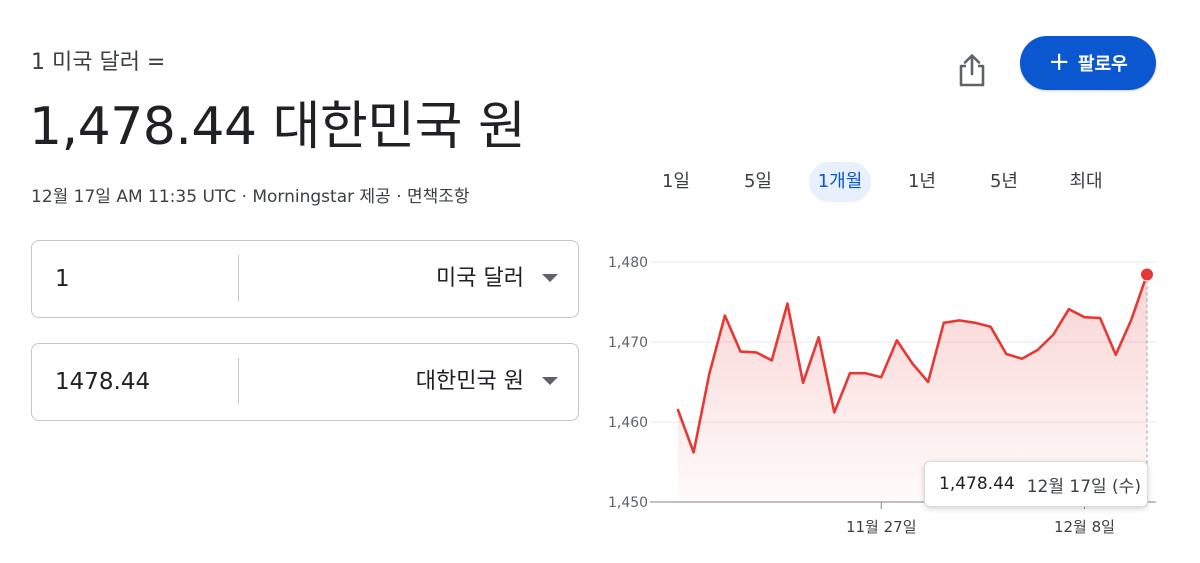 The width and height of the screenshot is (1200, 563). Describe the element at coordinates (758, 182) in the screenshot. I see `range-tab-5d: 5일` at that location.